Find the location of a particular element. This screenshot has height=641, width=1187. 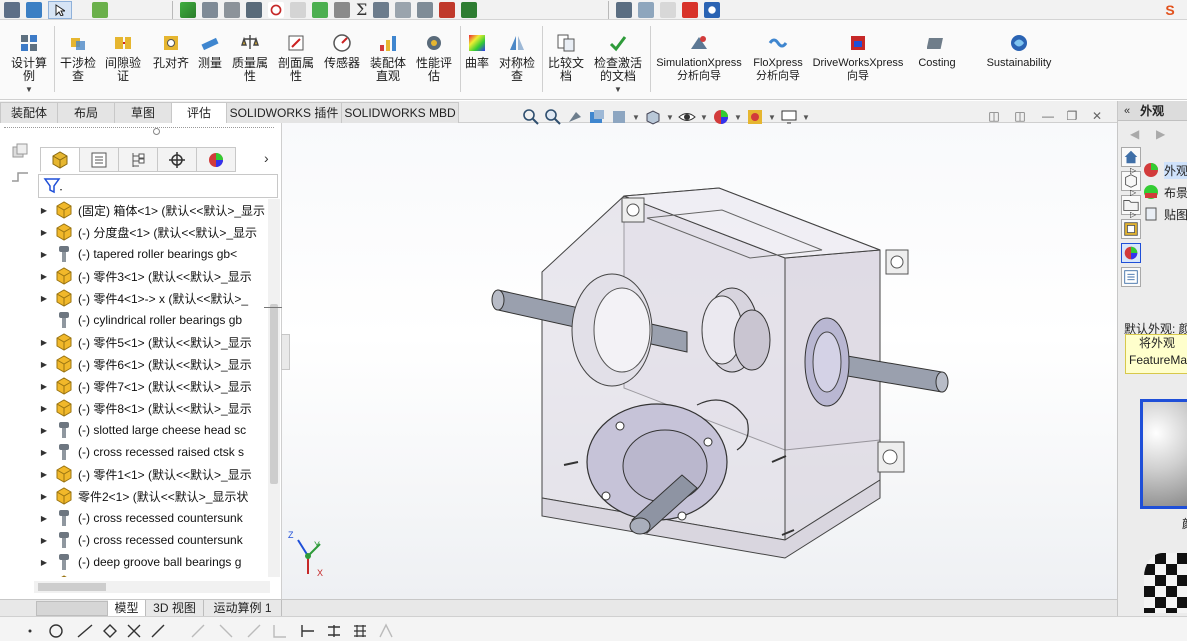

collapse-left-icon: « is located at coordinates (1127, 111).